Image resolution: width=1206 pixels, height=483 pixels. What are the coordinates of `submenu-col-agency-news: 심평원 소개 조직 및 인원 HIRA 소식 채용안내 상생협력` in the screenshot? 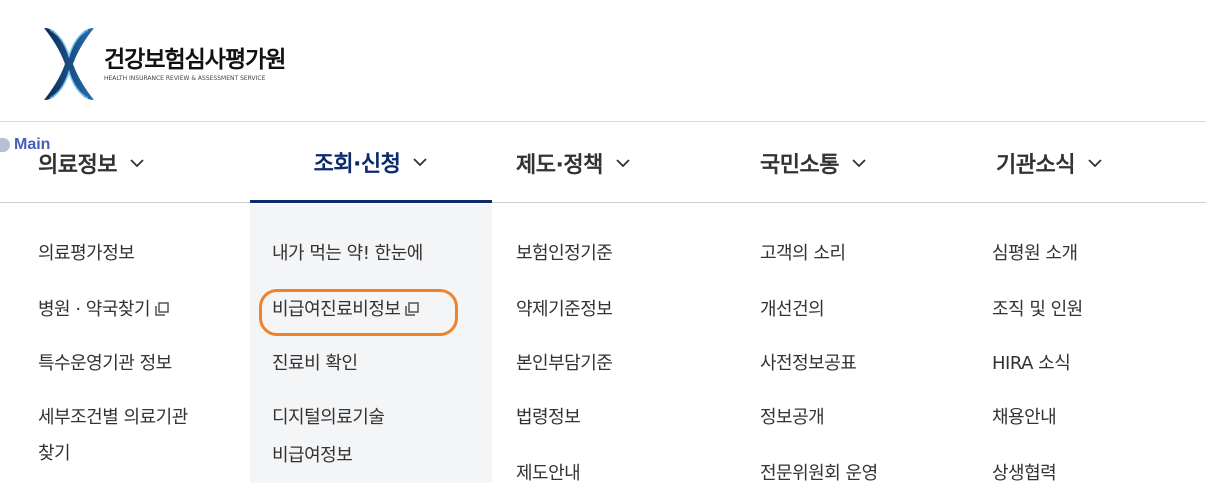 It's located at (1092, 343).